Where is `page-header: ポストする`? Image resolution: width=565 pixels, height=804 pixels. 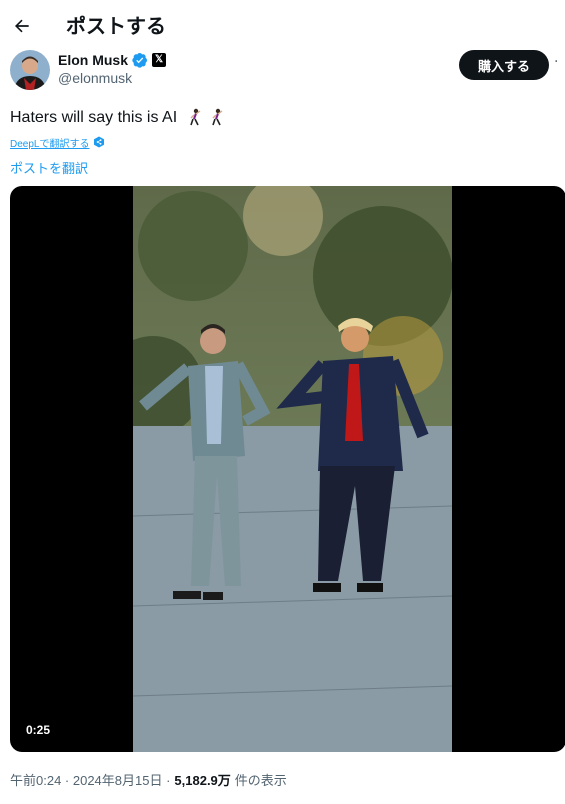 page-header: ポストする is located at coordinates (282, 26).